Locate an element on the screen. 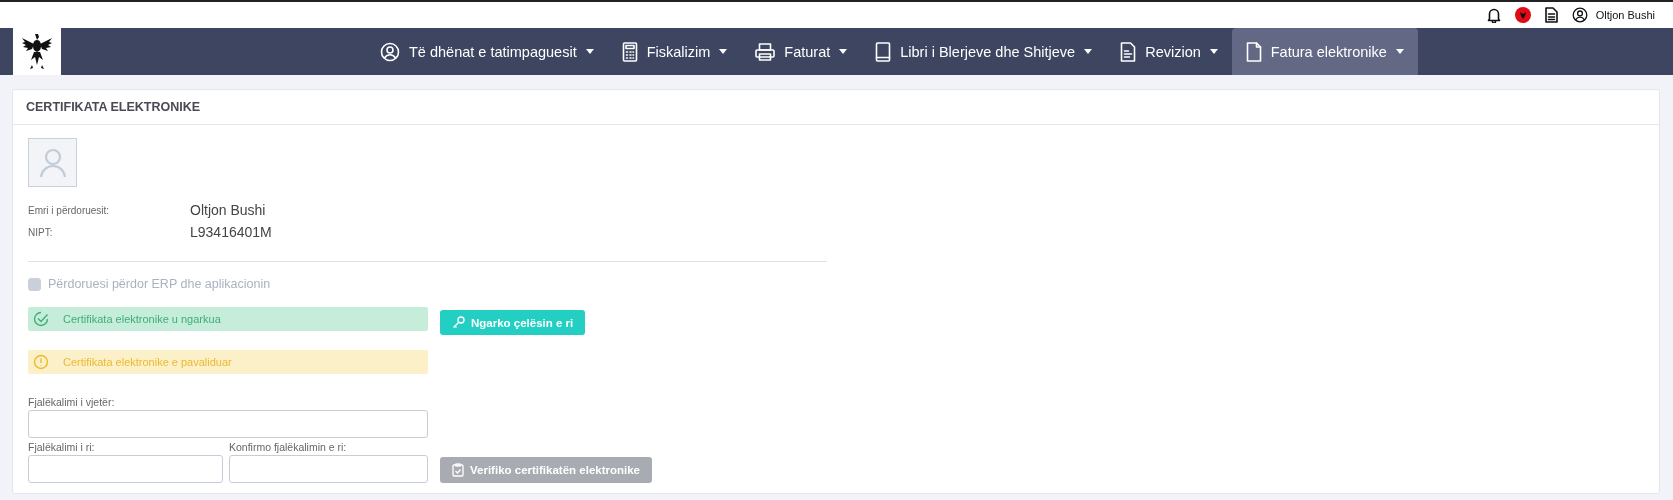 Image resolution: width=1673 pixels, height=500 pixels. key-icon is located at coordinates (458, 322).